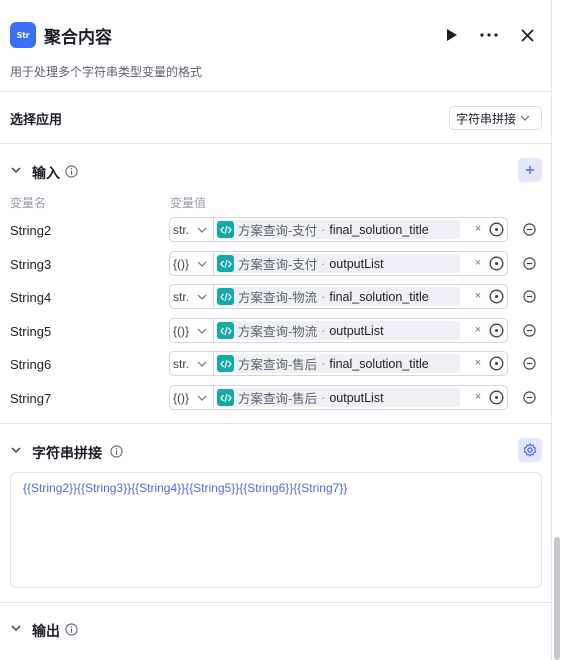 The height and width of the screenshot is (660, 562). I want to click on play-icon, so click(452, 35).